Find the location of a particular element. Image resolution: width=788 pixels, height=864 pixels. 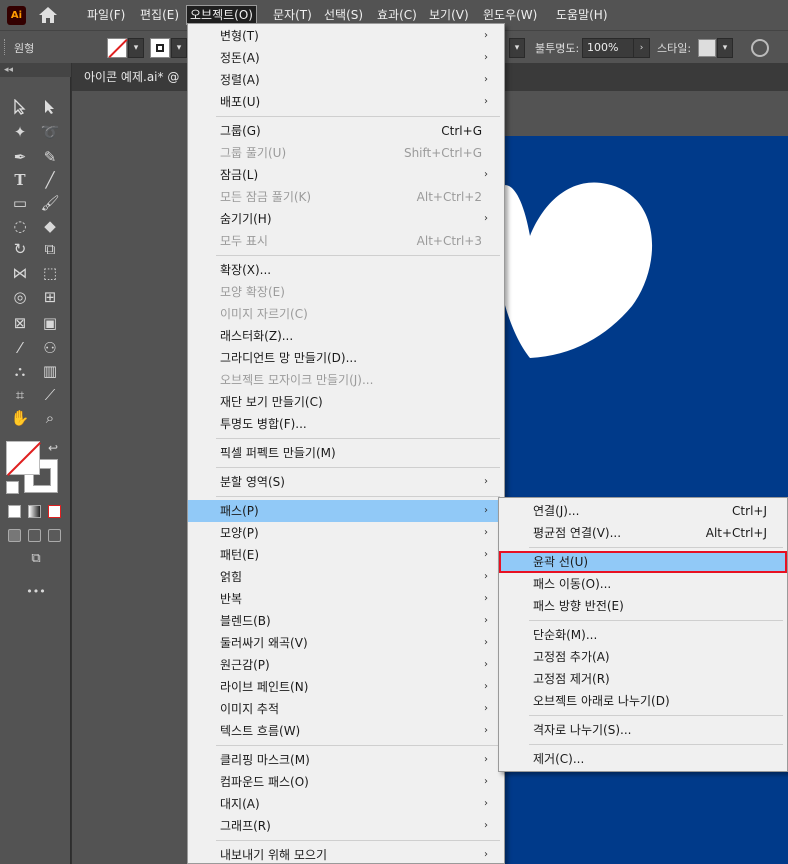

path-menu-item: 윤곽 선(U) is located at coordinates (643, 562).